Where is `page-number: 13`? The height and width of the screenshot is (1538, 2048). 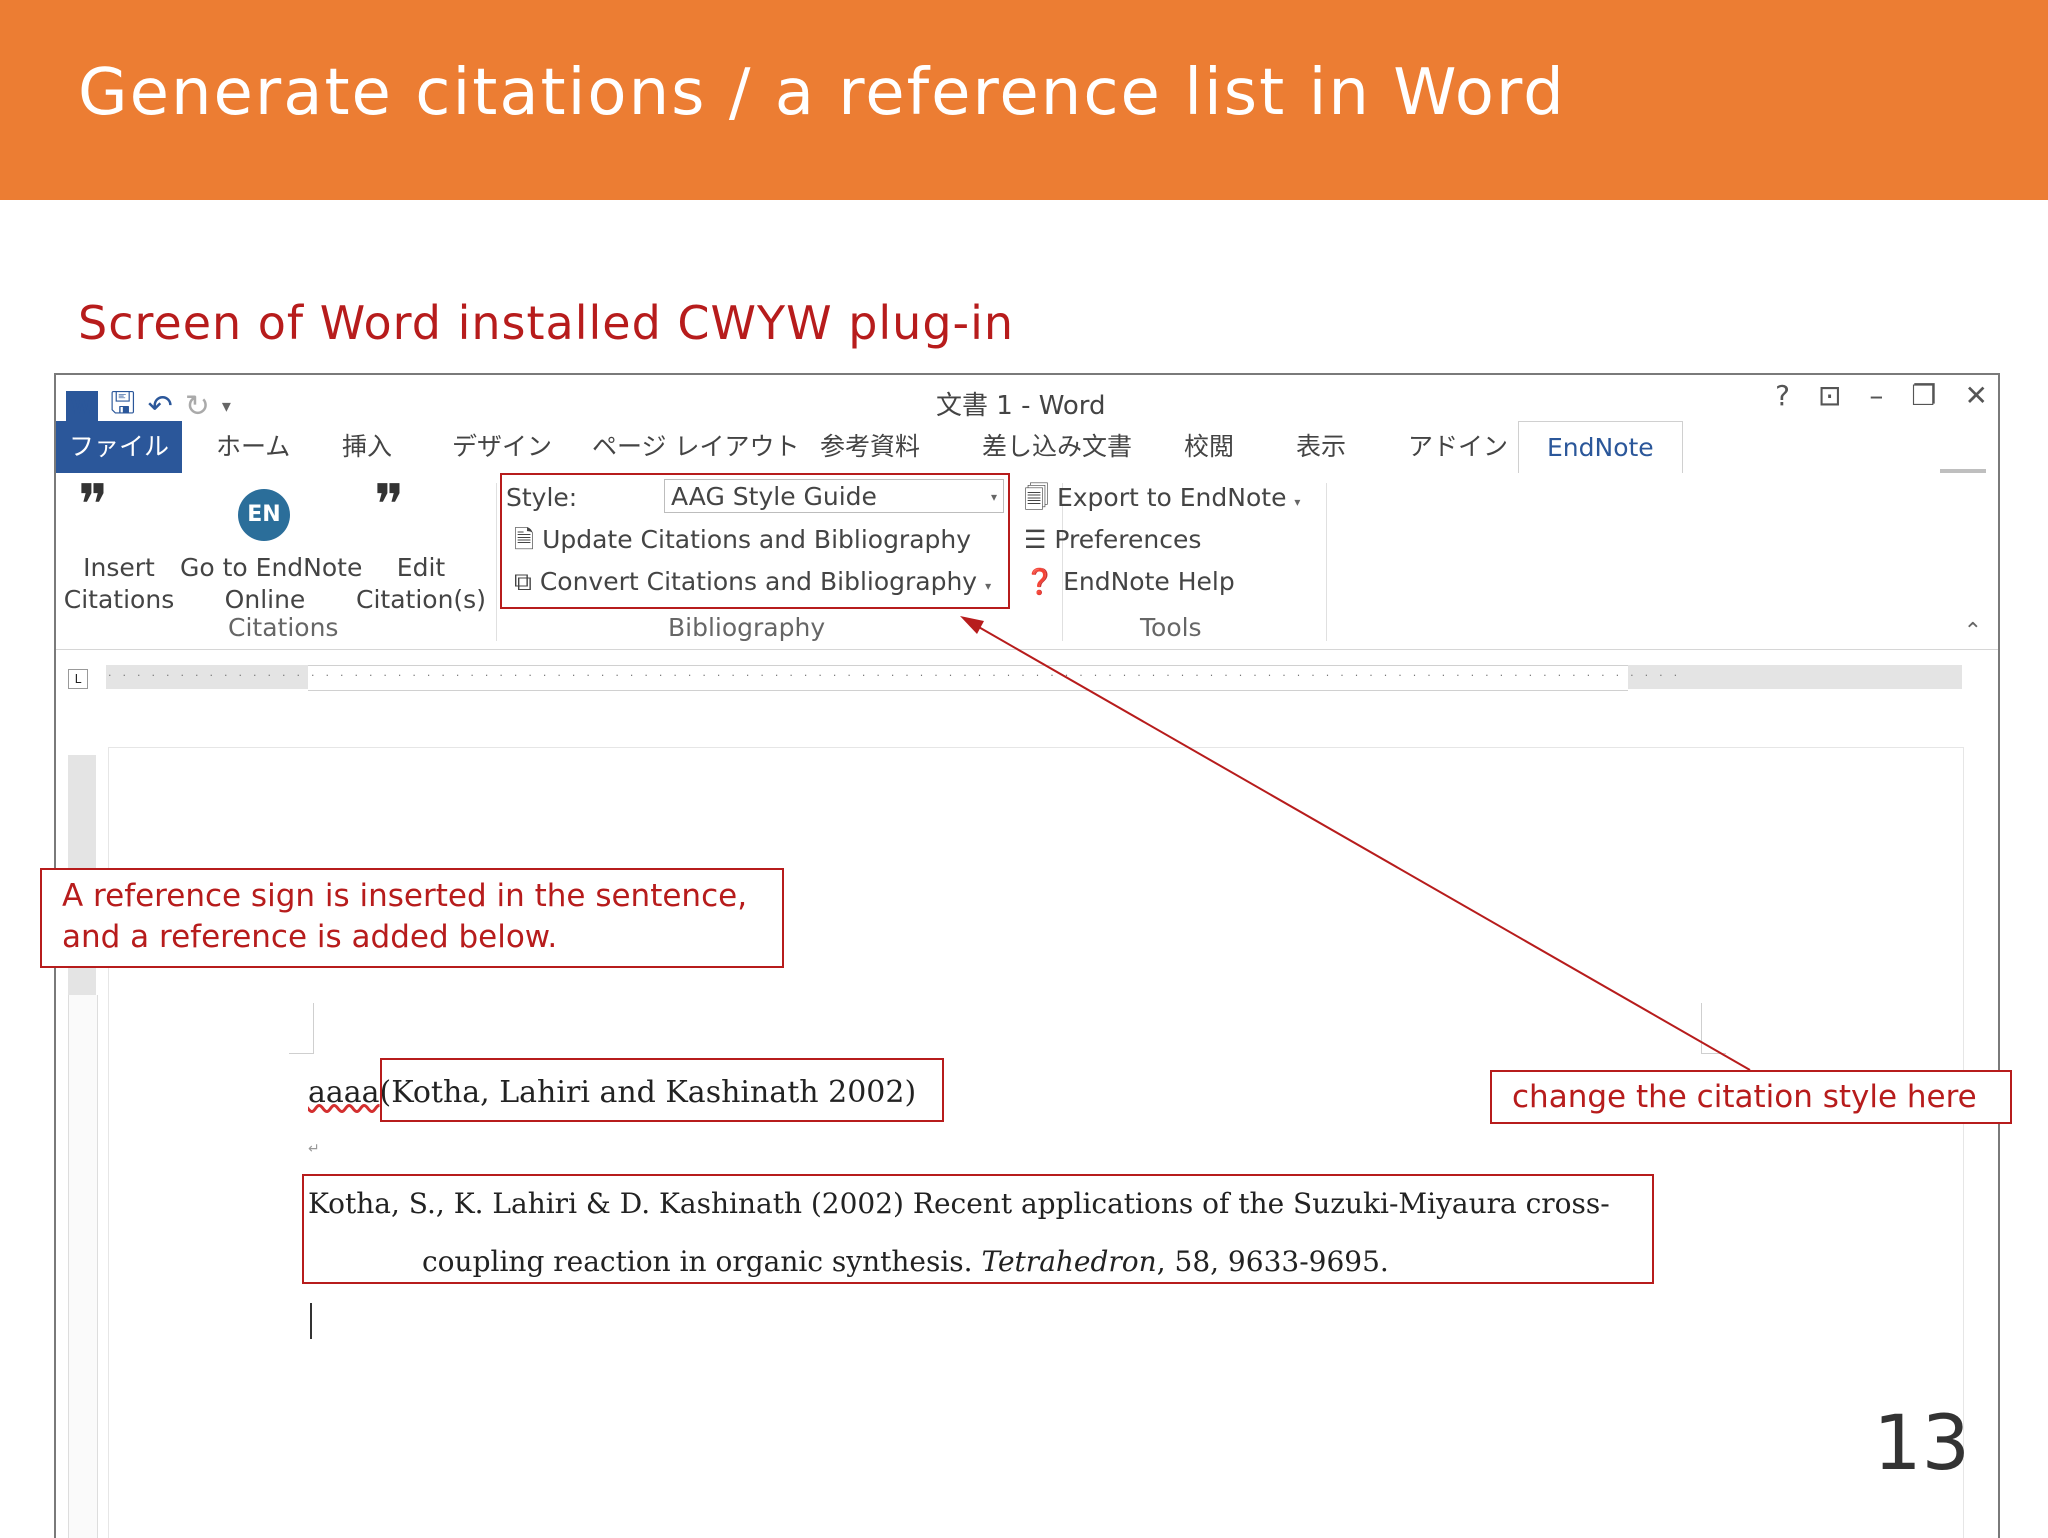
page-number: 13 is located at coordinates (1921, 1442).